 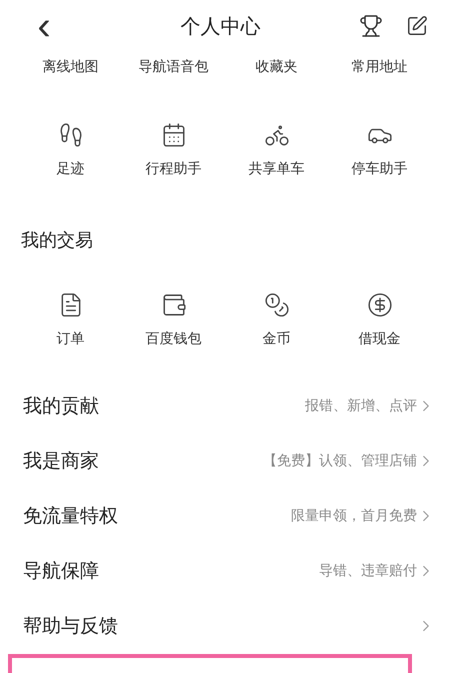 What do you see at coordinates (174, 339) in the screenshot?
I see `trade-label: 百度钱包` at bounding box center [174, 339].